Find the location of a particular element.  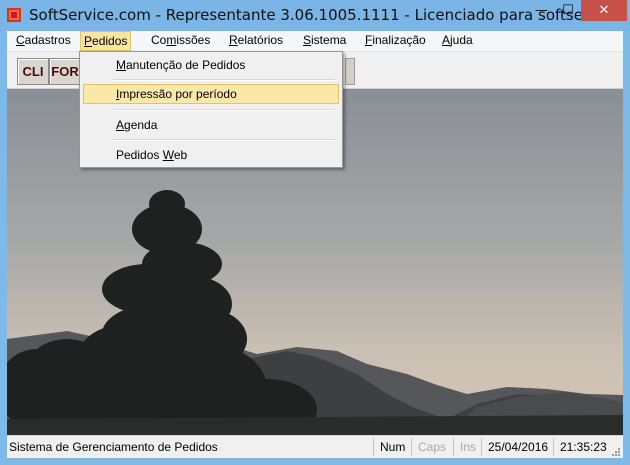

status-ins-indicator: Ins is located at coordinates (467, 447).